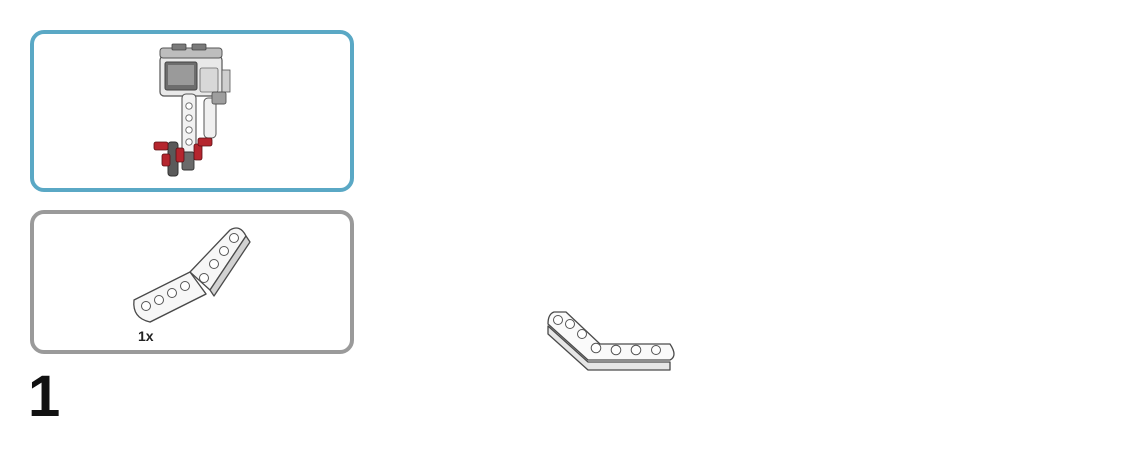 The width and height of the screenshot is (1134, 468). Describe the element at coordinates (146, 336) in the screenshot. I see `part-quantity: 1x` at that location.